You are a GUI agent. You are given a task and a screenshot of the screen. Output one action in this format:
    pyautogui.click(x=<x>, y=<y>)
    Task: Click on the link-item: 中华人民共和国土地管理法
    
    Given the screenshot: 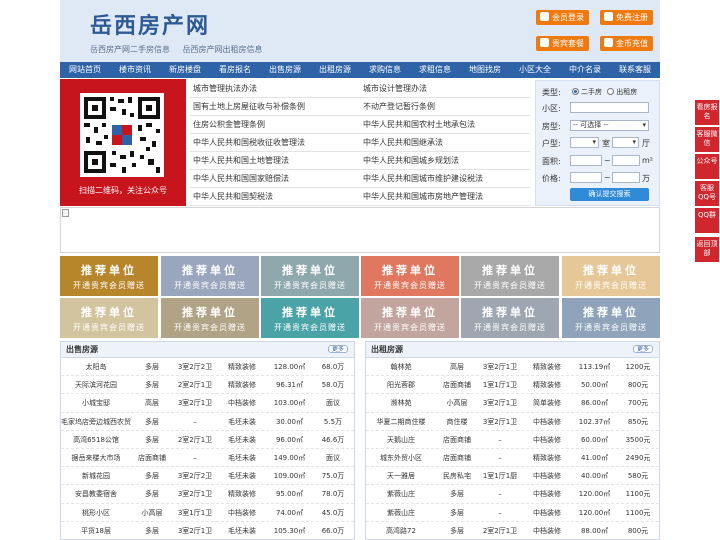 What is the action you would take?
    pyautogui.click(x=275, y=160)
    